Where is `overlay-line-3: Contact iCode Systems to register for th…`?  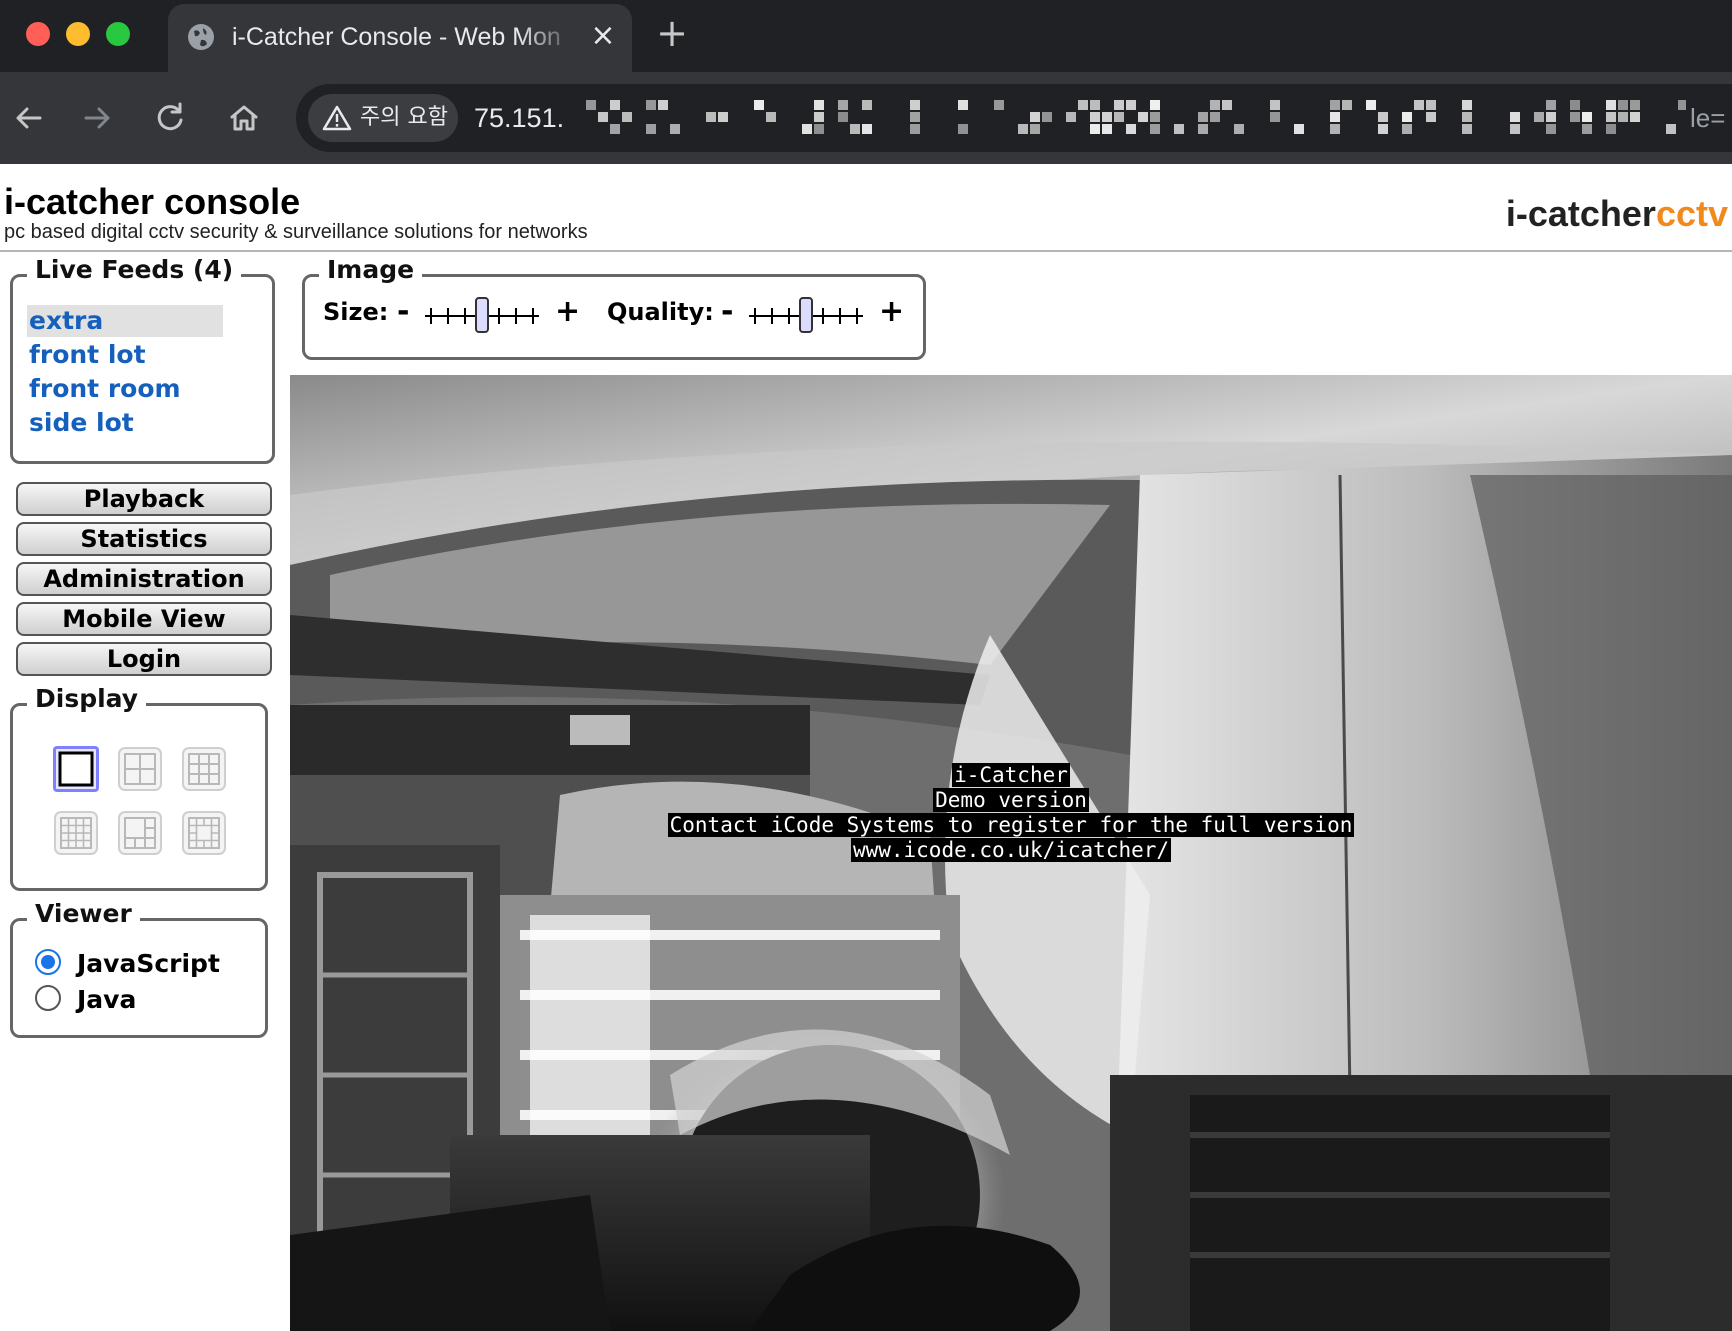 overlay-line-3: Contact iCode Systems to register for th… is located at coordinates (1011, 825).